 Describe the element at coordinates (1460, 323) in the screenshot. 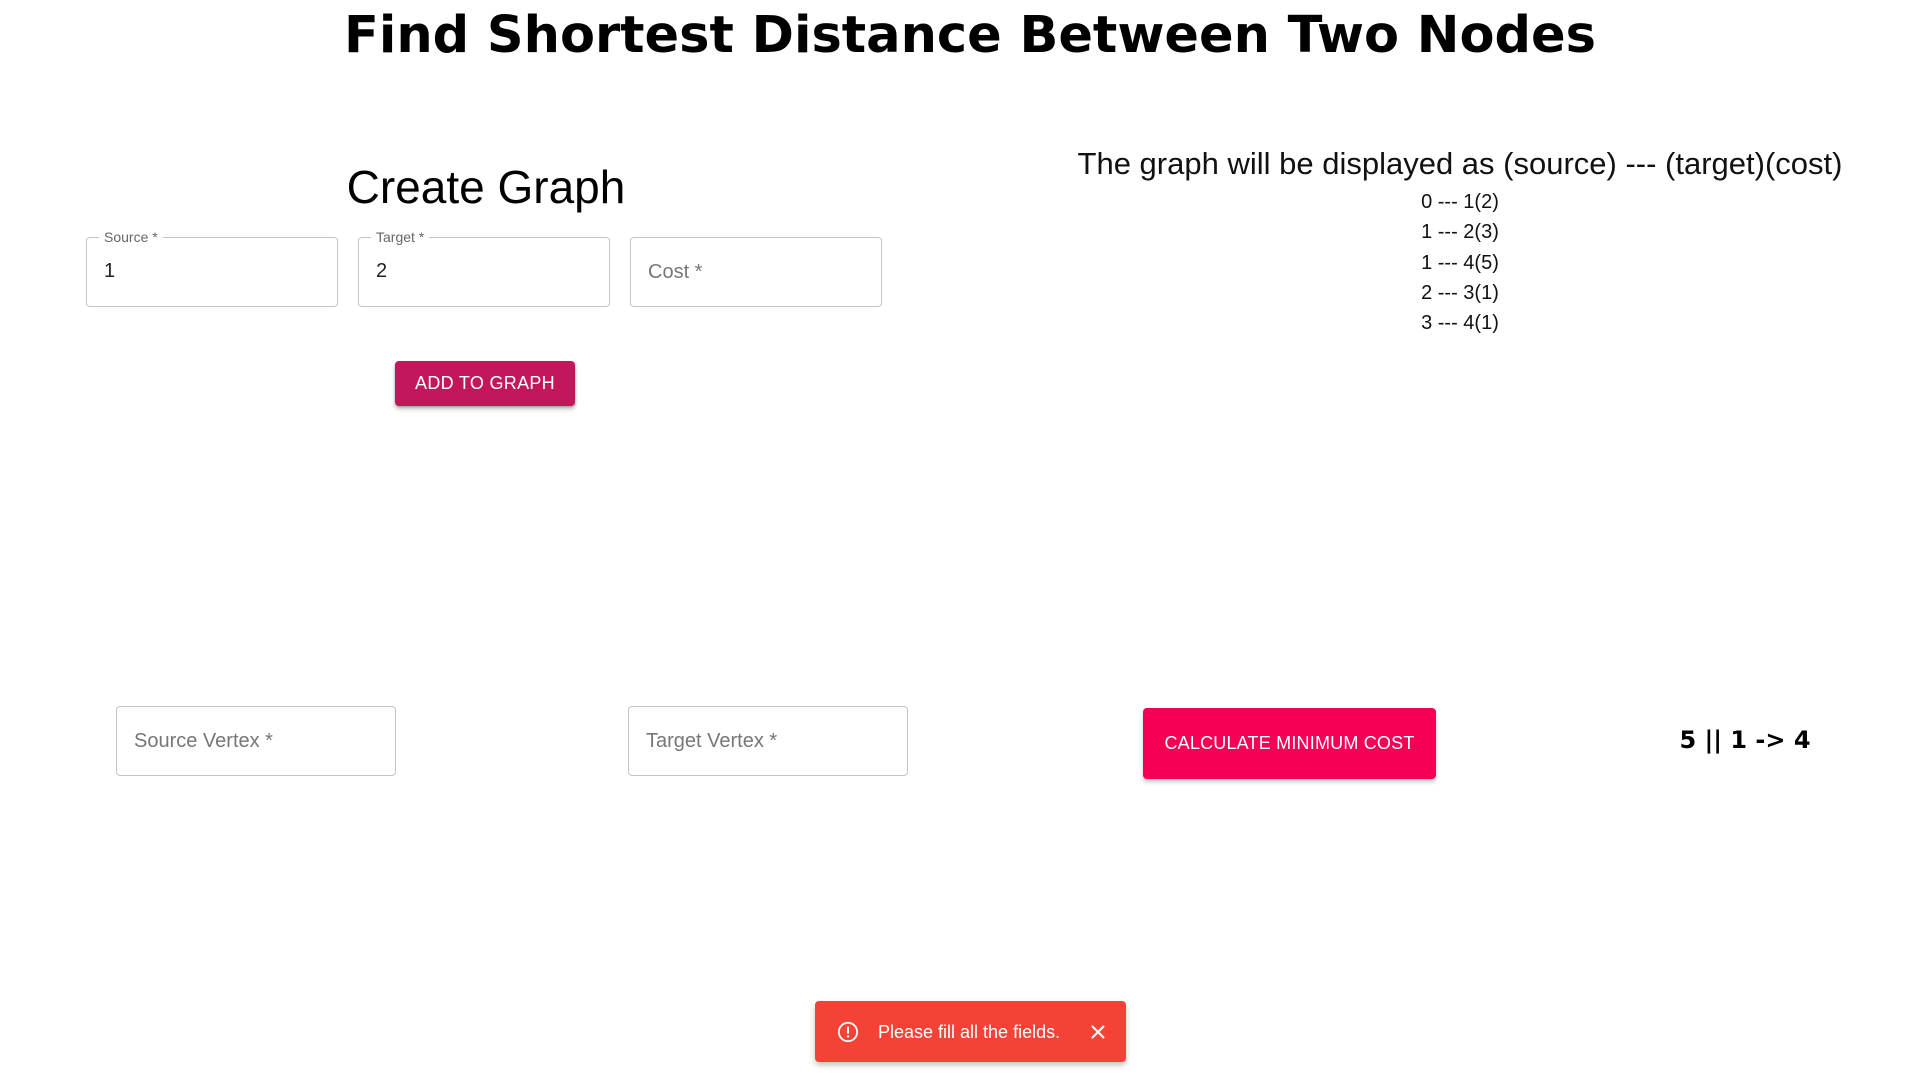

I see `edge-item: 3 --- 4(1)` at that location.